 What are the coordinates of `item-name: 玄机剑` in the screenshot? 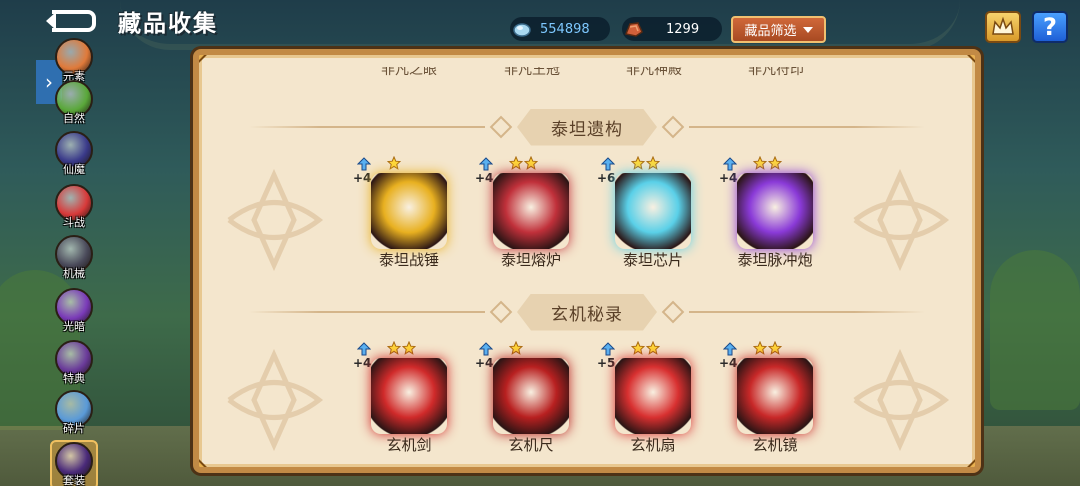 It's located at (409, 445).